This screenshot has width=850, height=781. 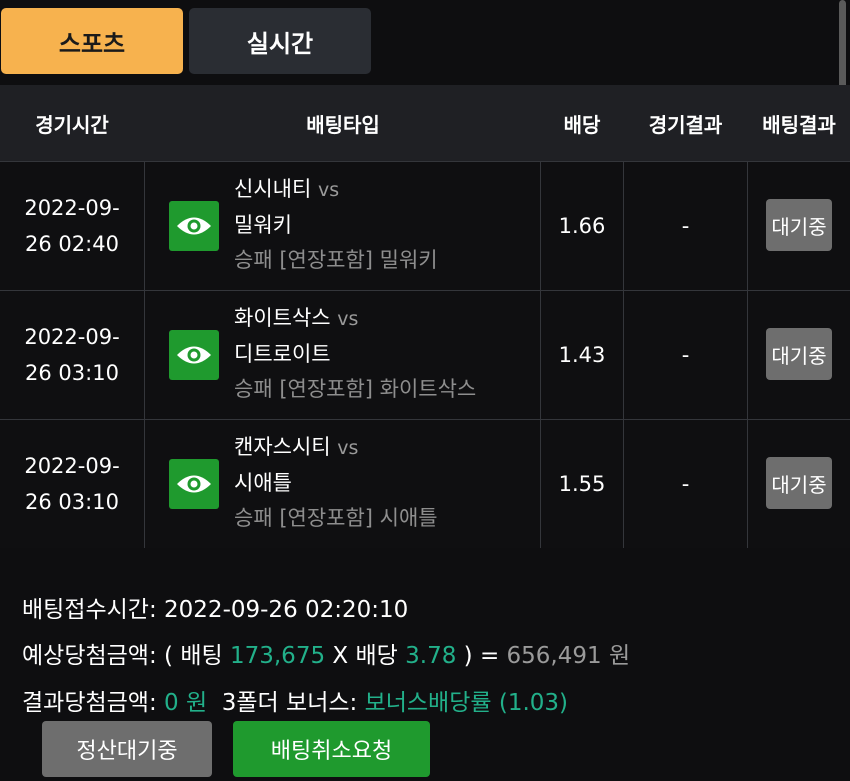 What do you see at coordinates (186, 703) in the screenshot?
I see `result-amount: 0 원` at bounding box center [186, 703].